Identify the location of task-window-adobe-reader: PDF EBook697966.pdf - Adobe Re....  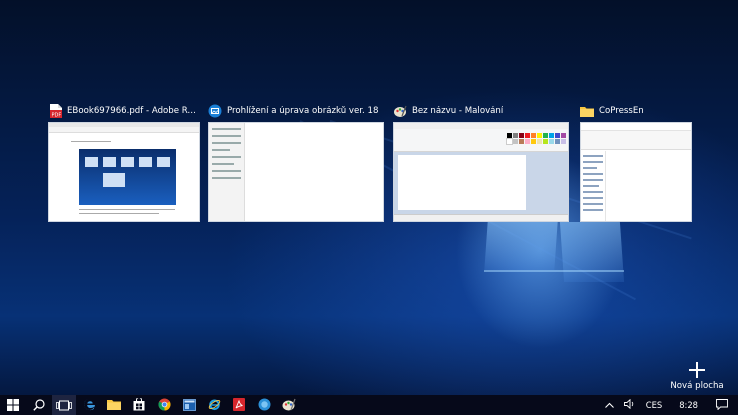
(124, 162).